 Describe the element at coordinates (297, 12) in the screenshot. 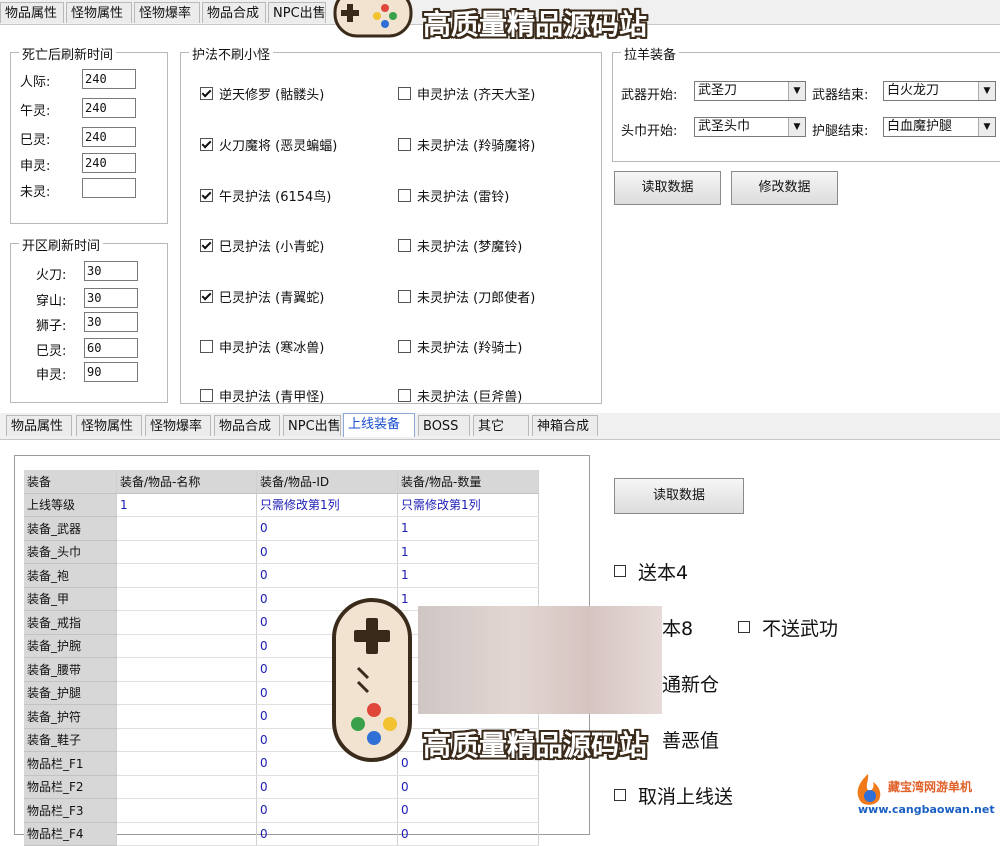

I see `top-tab-npc-sell: NPC出售` at that location.